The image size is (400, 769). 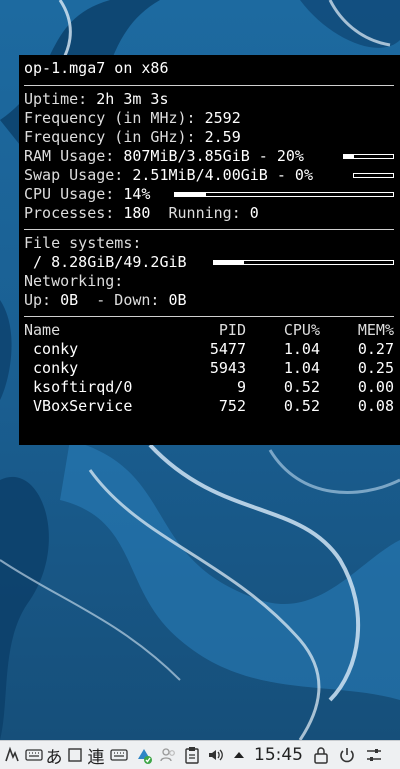 What do you see at coordinates (132, 99) in the screenshot?
I see `uptime-value: 2h 3m 3s` at bounding box center [132, 99].